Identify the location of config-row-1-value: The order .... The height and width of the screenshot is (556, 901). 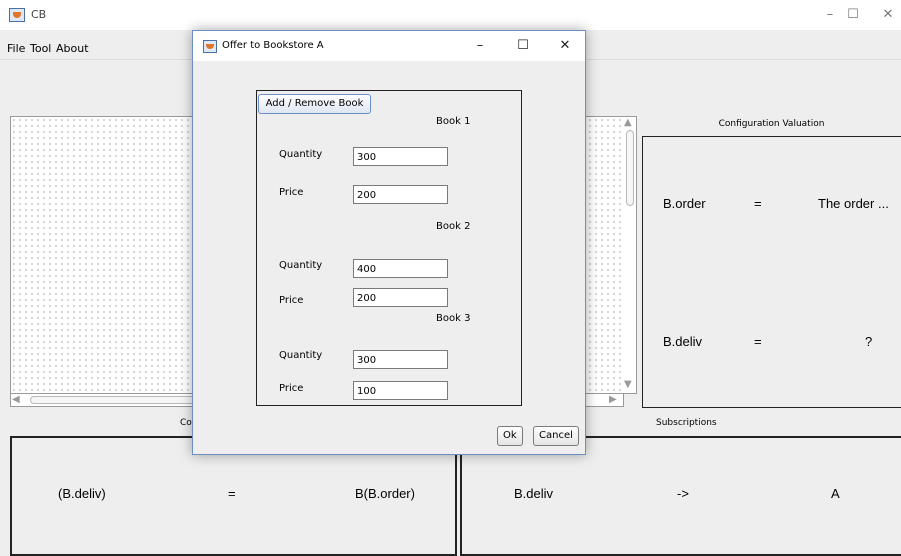
(853, 203).